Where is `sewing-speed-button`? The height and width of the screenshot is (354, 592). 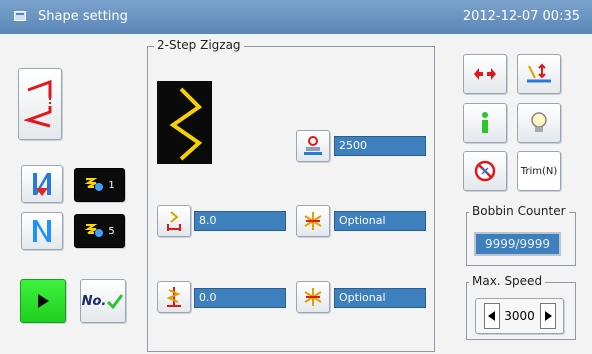
sewing-speed-button is located at coordinates (313, 146).